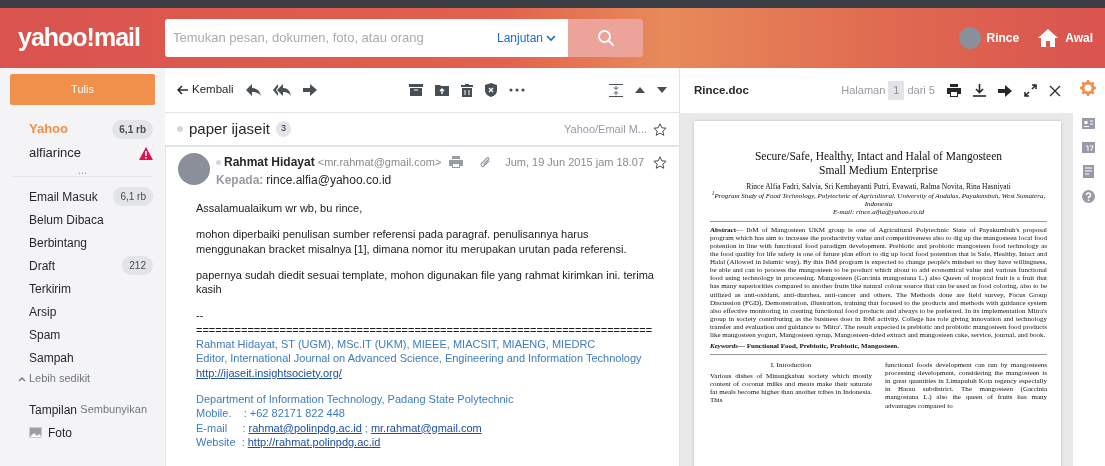 Image resolution: width=1105 pixels, height=466 pixels. I want to click on message-count: 3, so click(283, 129).